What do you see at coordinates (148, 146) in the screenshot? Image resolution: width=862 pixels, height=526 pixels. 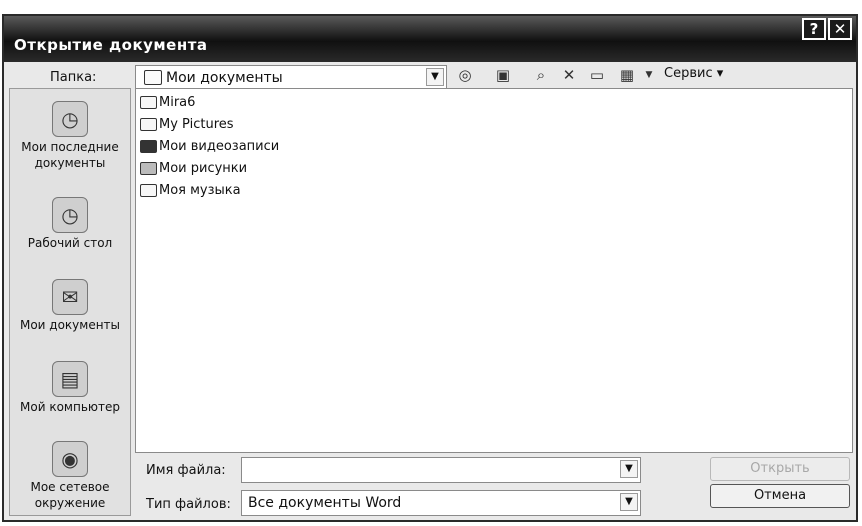 I see `video-folder-icon` at bounding box center [148, 146].